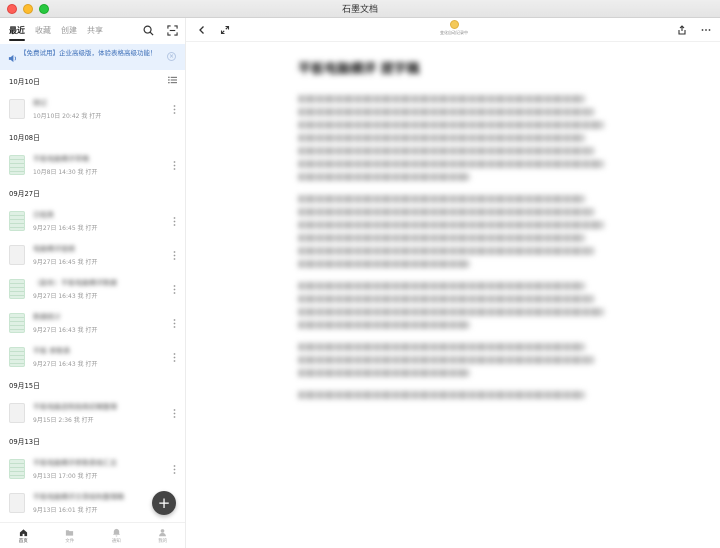 Image resolution: width=720 pixels, height=548 pixels. I want to click on file-list-item: （副本）平板电脑横评数据 9月27日 16:43 我 打开, so click(92, 289).